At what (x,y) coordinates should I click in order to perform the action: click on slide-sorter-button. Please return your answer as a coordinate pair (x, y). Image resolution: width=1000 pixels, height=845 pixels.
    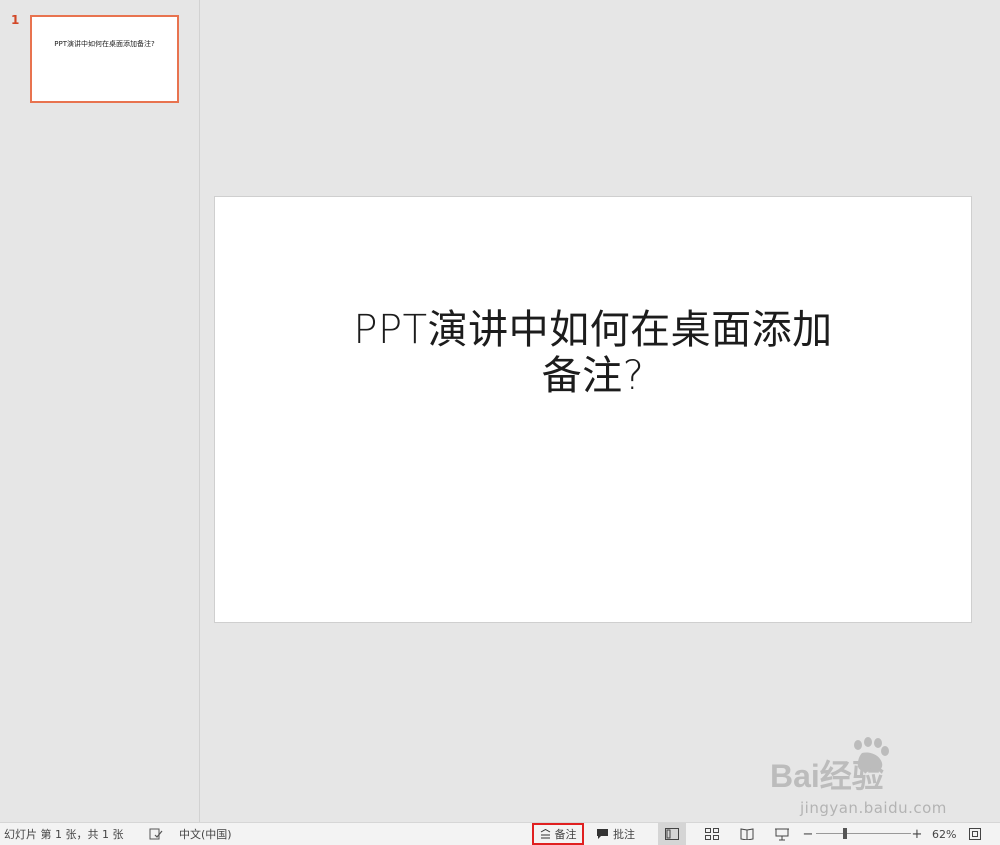
    Looking at the image, I should click on (712, 834).